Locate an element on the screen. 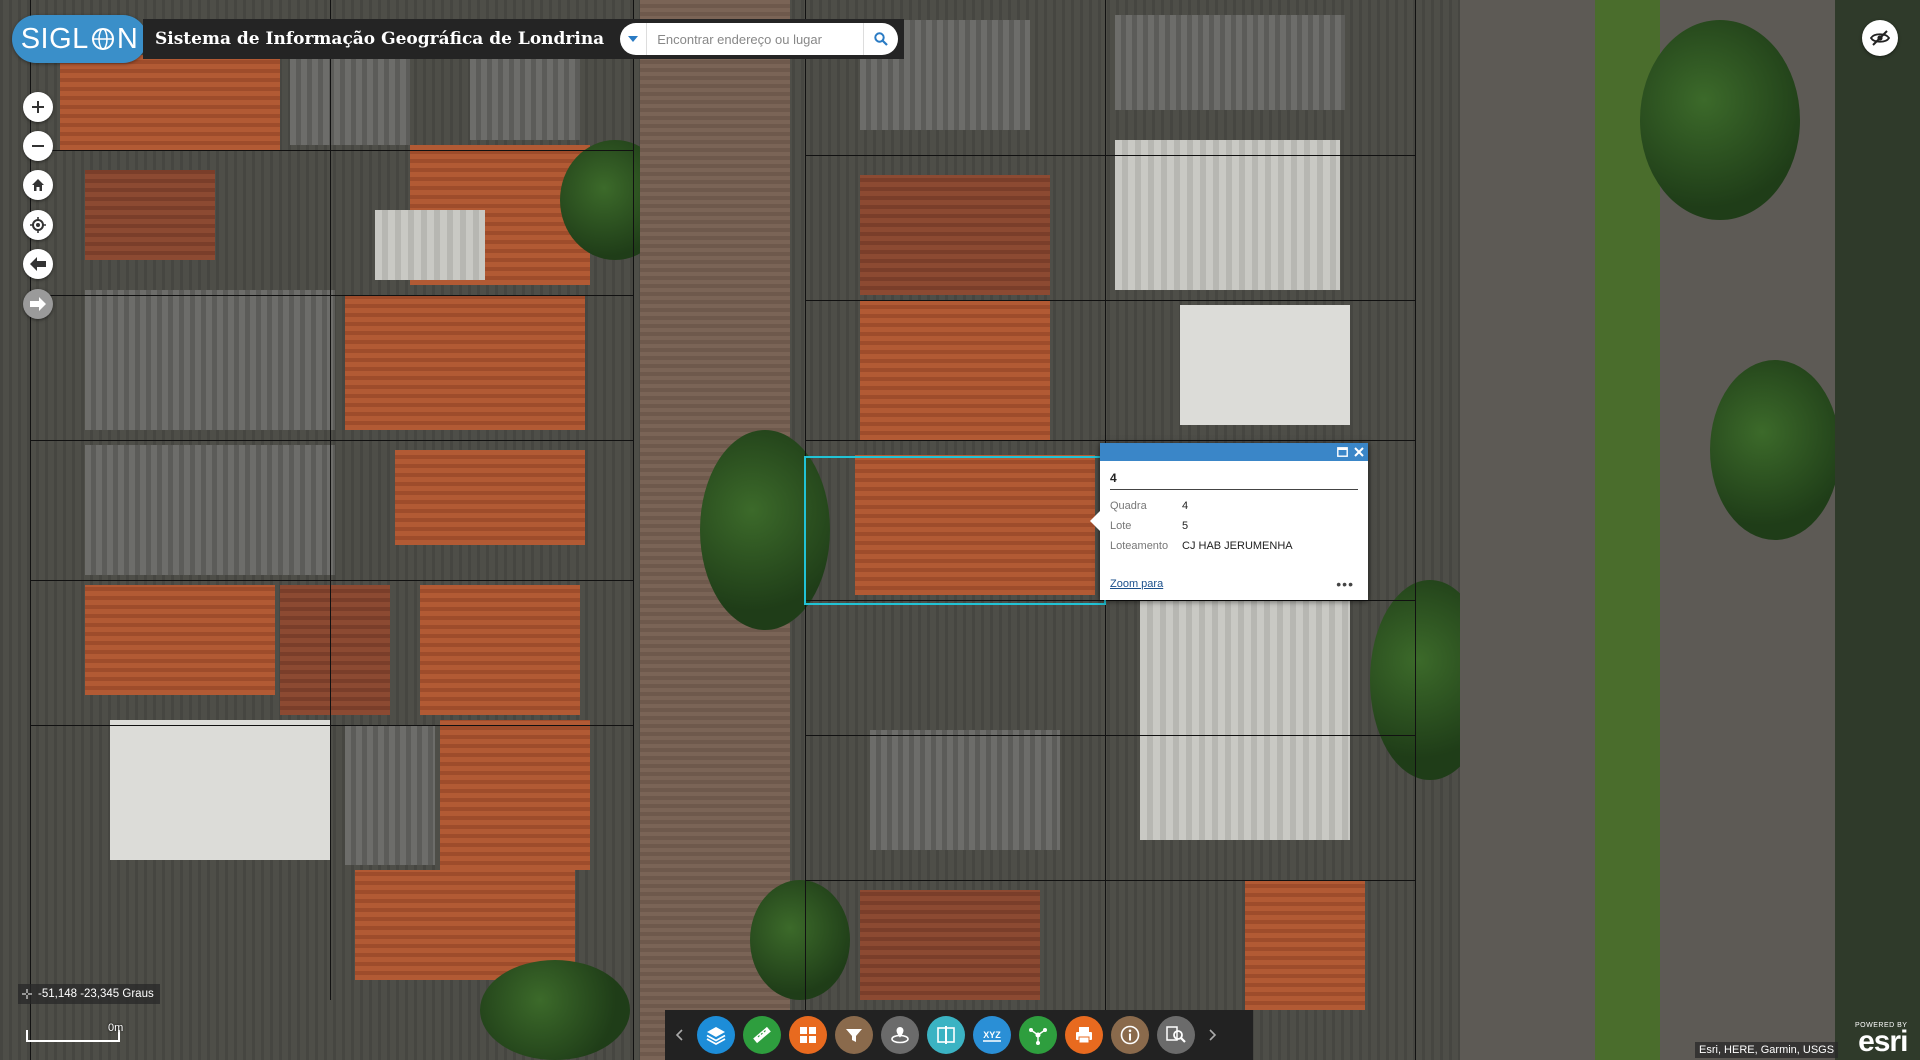 The height and width of the screenshot is (1060, 1920). print-button is located at coordinates (1084, 1035).